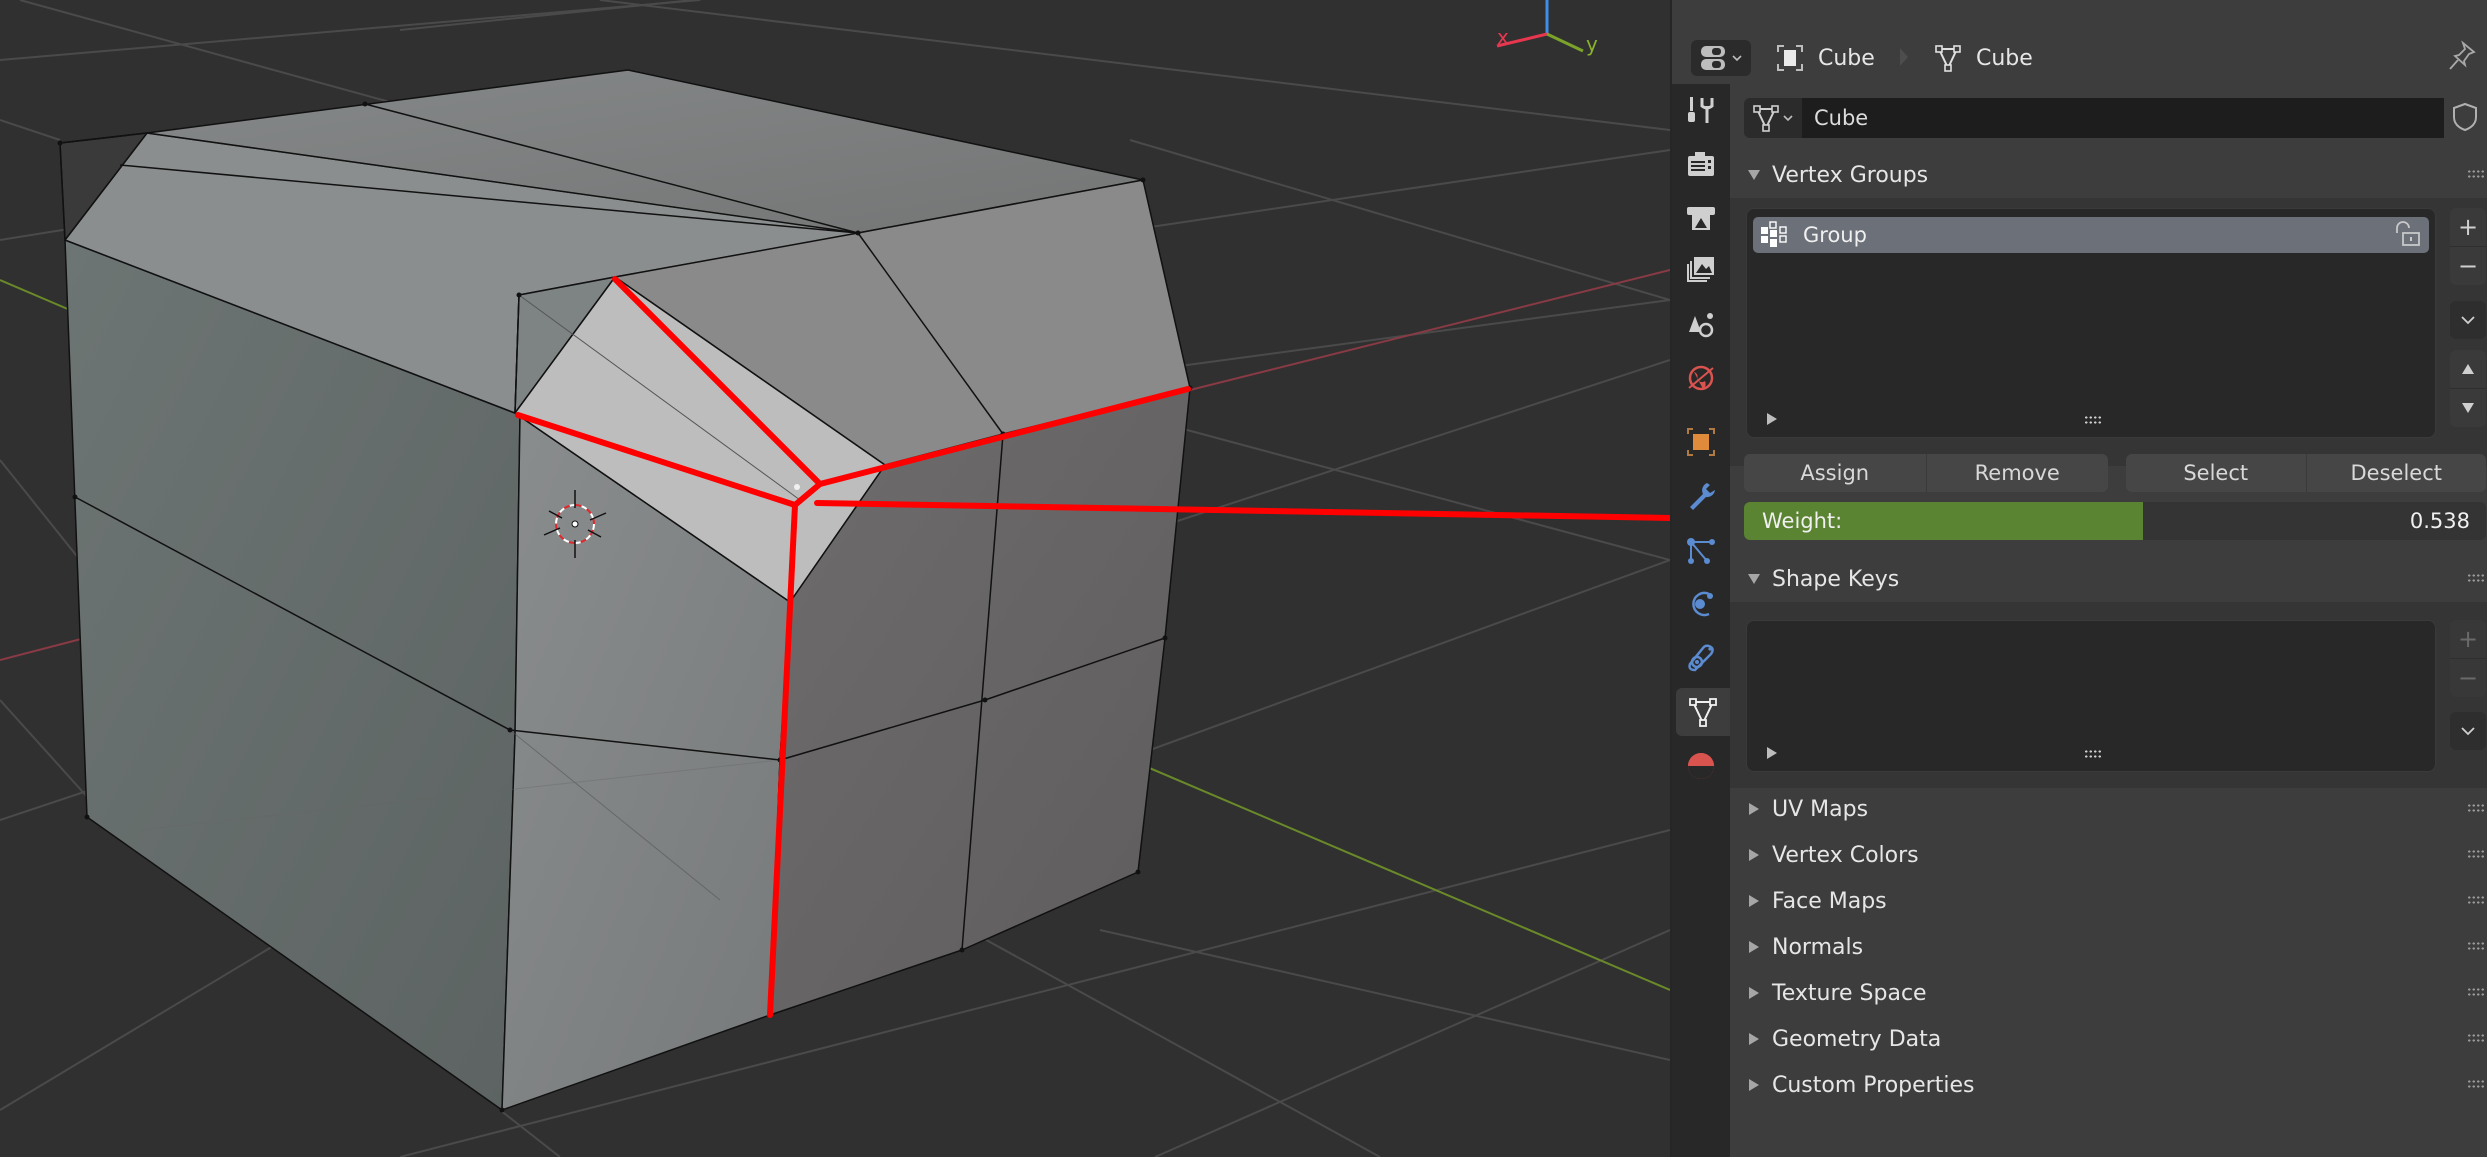  Describe the element at coordinates (1701, 270) in the screenshot. I see `tab-view-layer` at that location.